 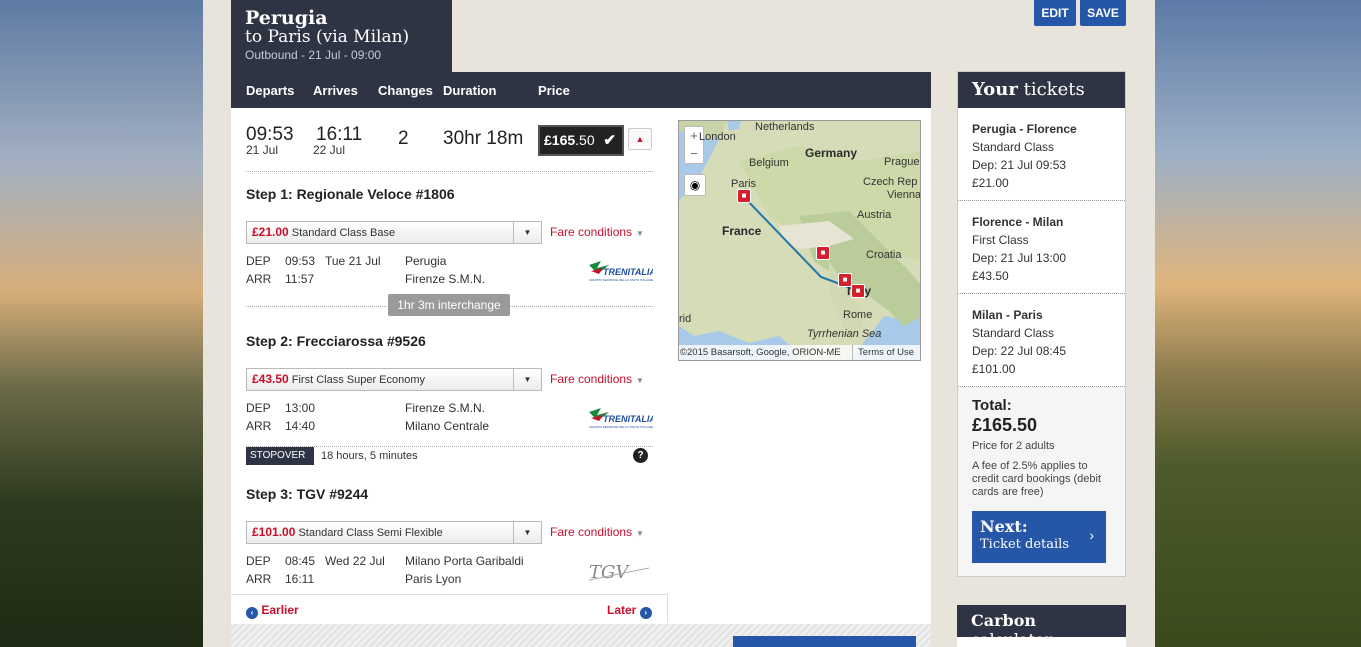 I want to click on locate-button: ◉, so click(x=695, y=185).